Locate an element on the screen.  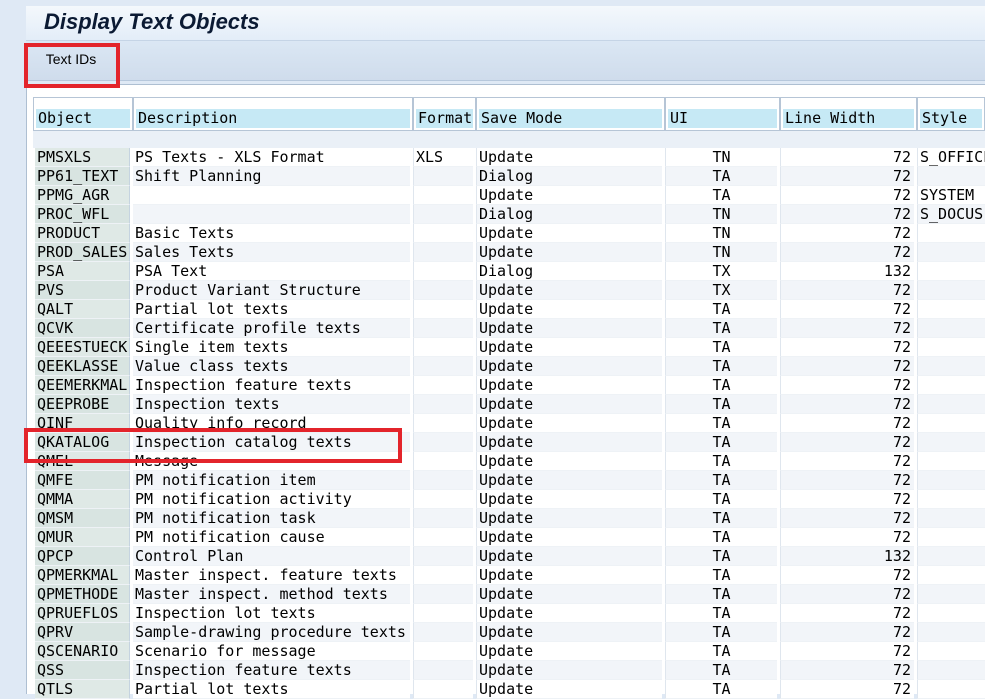
table-row: QMMA PM notification activity Update TA 72 is located at coordinates (492, 499).